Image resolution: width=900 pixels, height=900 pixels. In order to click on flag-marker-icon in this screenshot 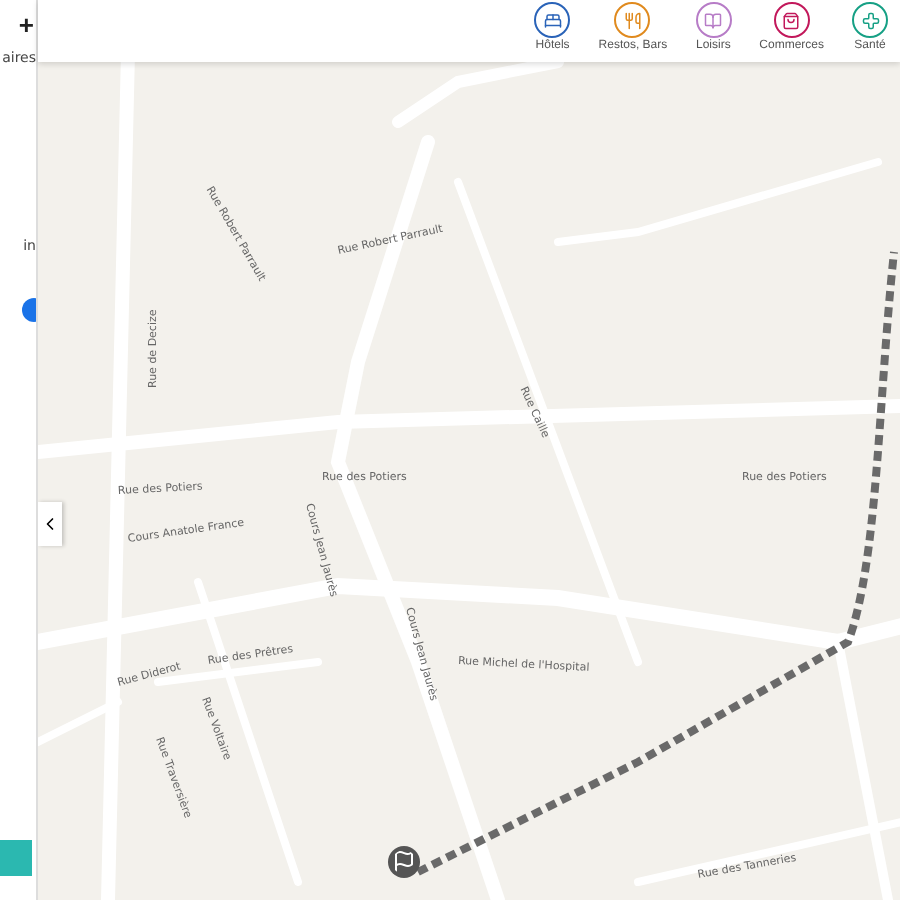, I will do `click(404, 862)`.